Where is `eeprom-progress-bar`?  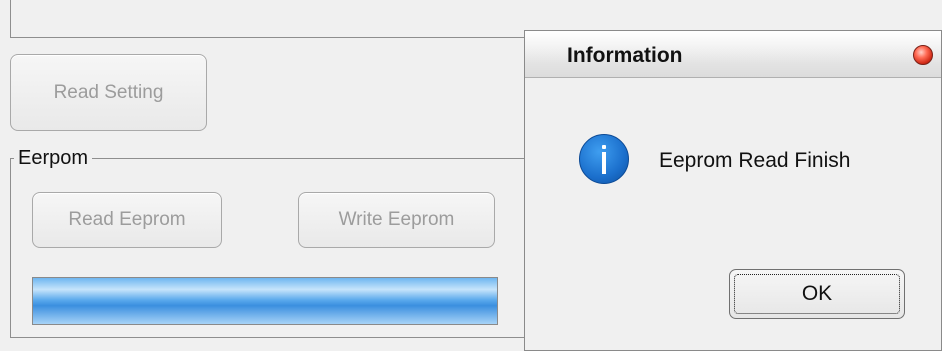
eeprom-progress-bar is located at coordinates (265, 301).